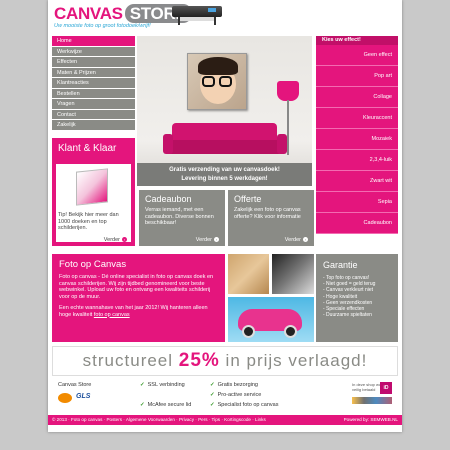  I want to click on klant-title: Klant & Klaar, so click(93, 151).